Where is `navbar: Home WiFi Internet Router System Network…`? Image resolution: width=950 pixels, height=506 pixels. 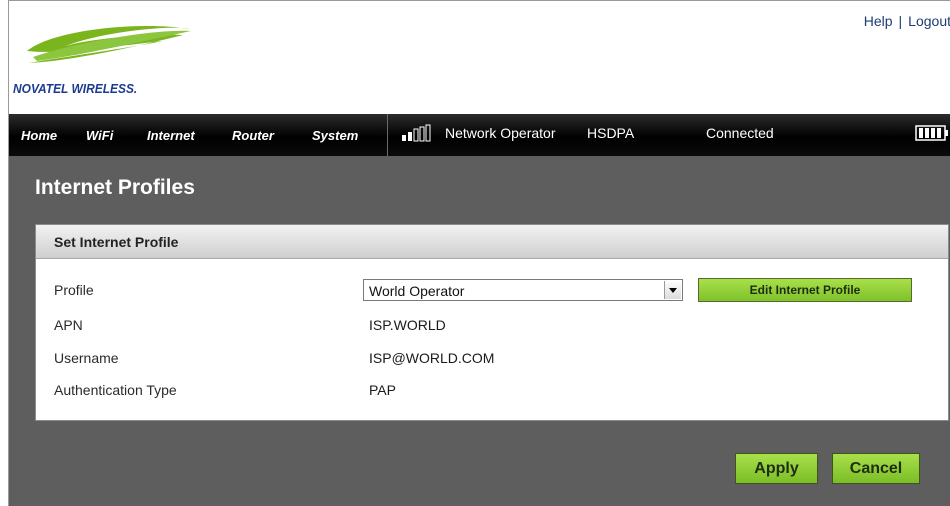
navbar: Home WiFi Internet Router System Network… is located at coordinates (479, 135).